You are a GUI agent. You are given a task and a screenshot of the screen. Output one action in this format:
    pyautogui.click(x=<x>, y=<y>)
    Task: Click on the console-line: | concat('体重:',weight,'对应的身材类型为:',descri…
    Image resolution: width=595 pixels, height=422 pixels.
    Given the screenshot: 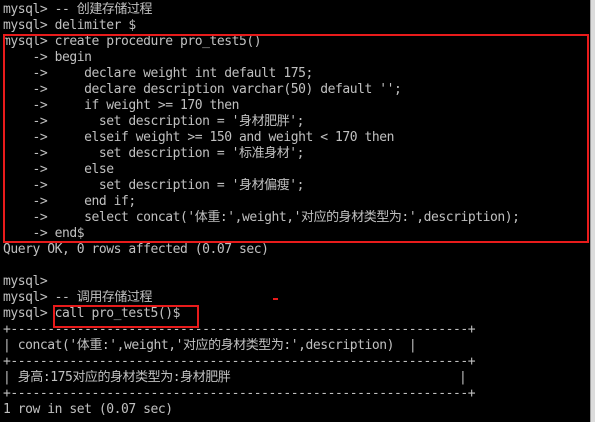 What is the action you would take?
    pyautogui.click(x=210, y=345)
    